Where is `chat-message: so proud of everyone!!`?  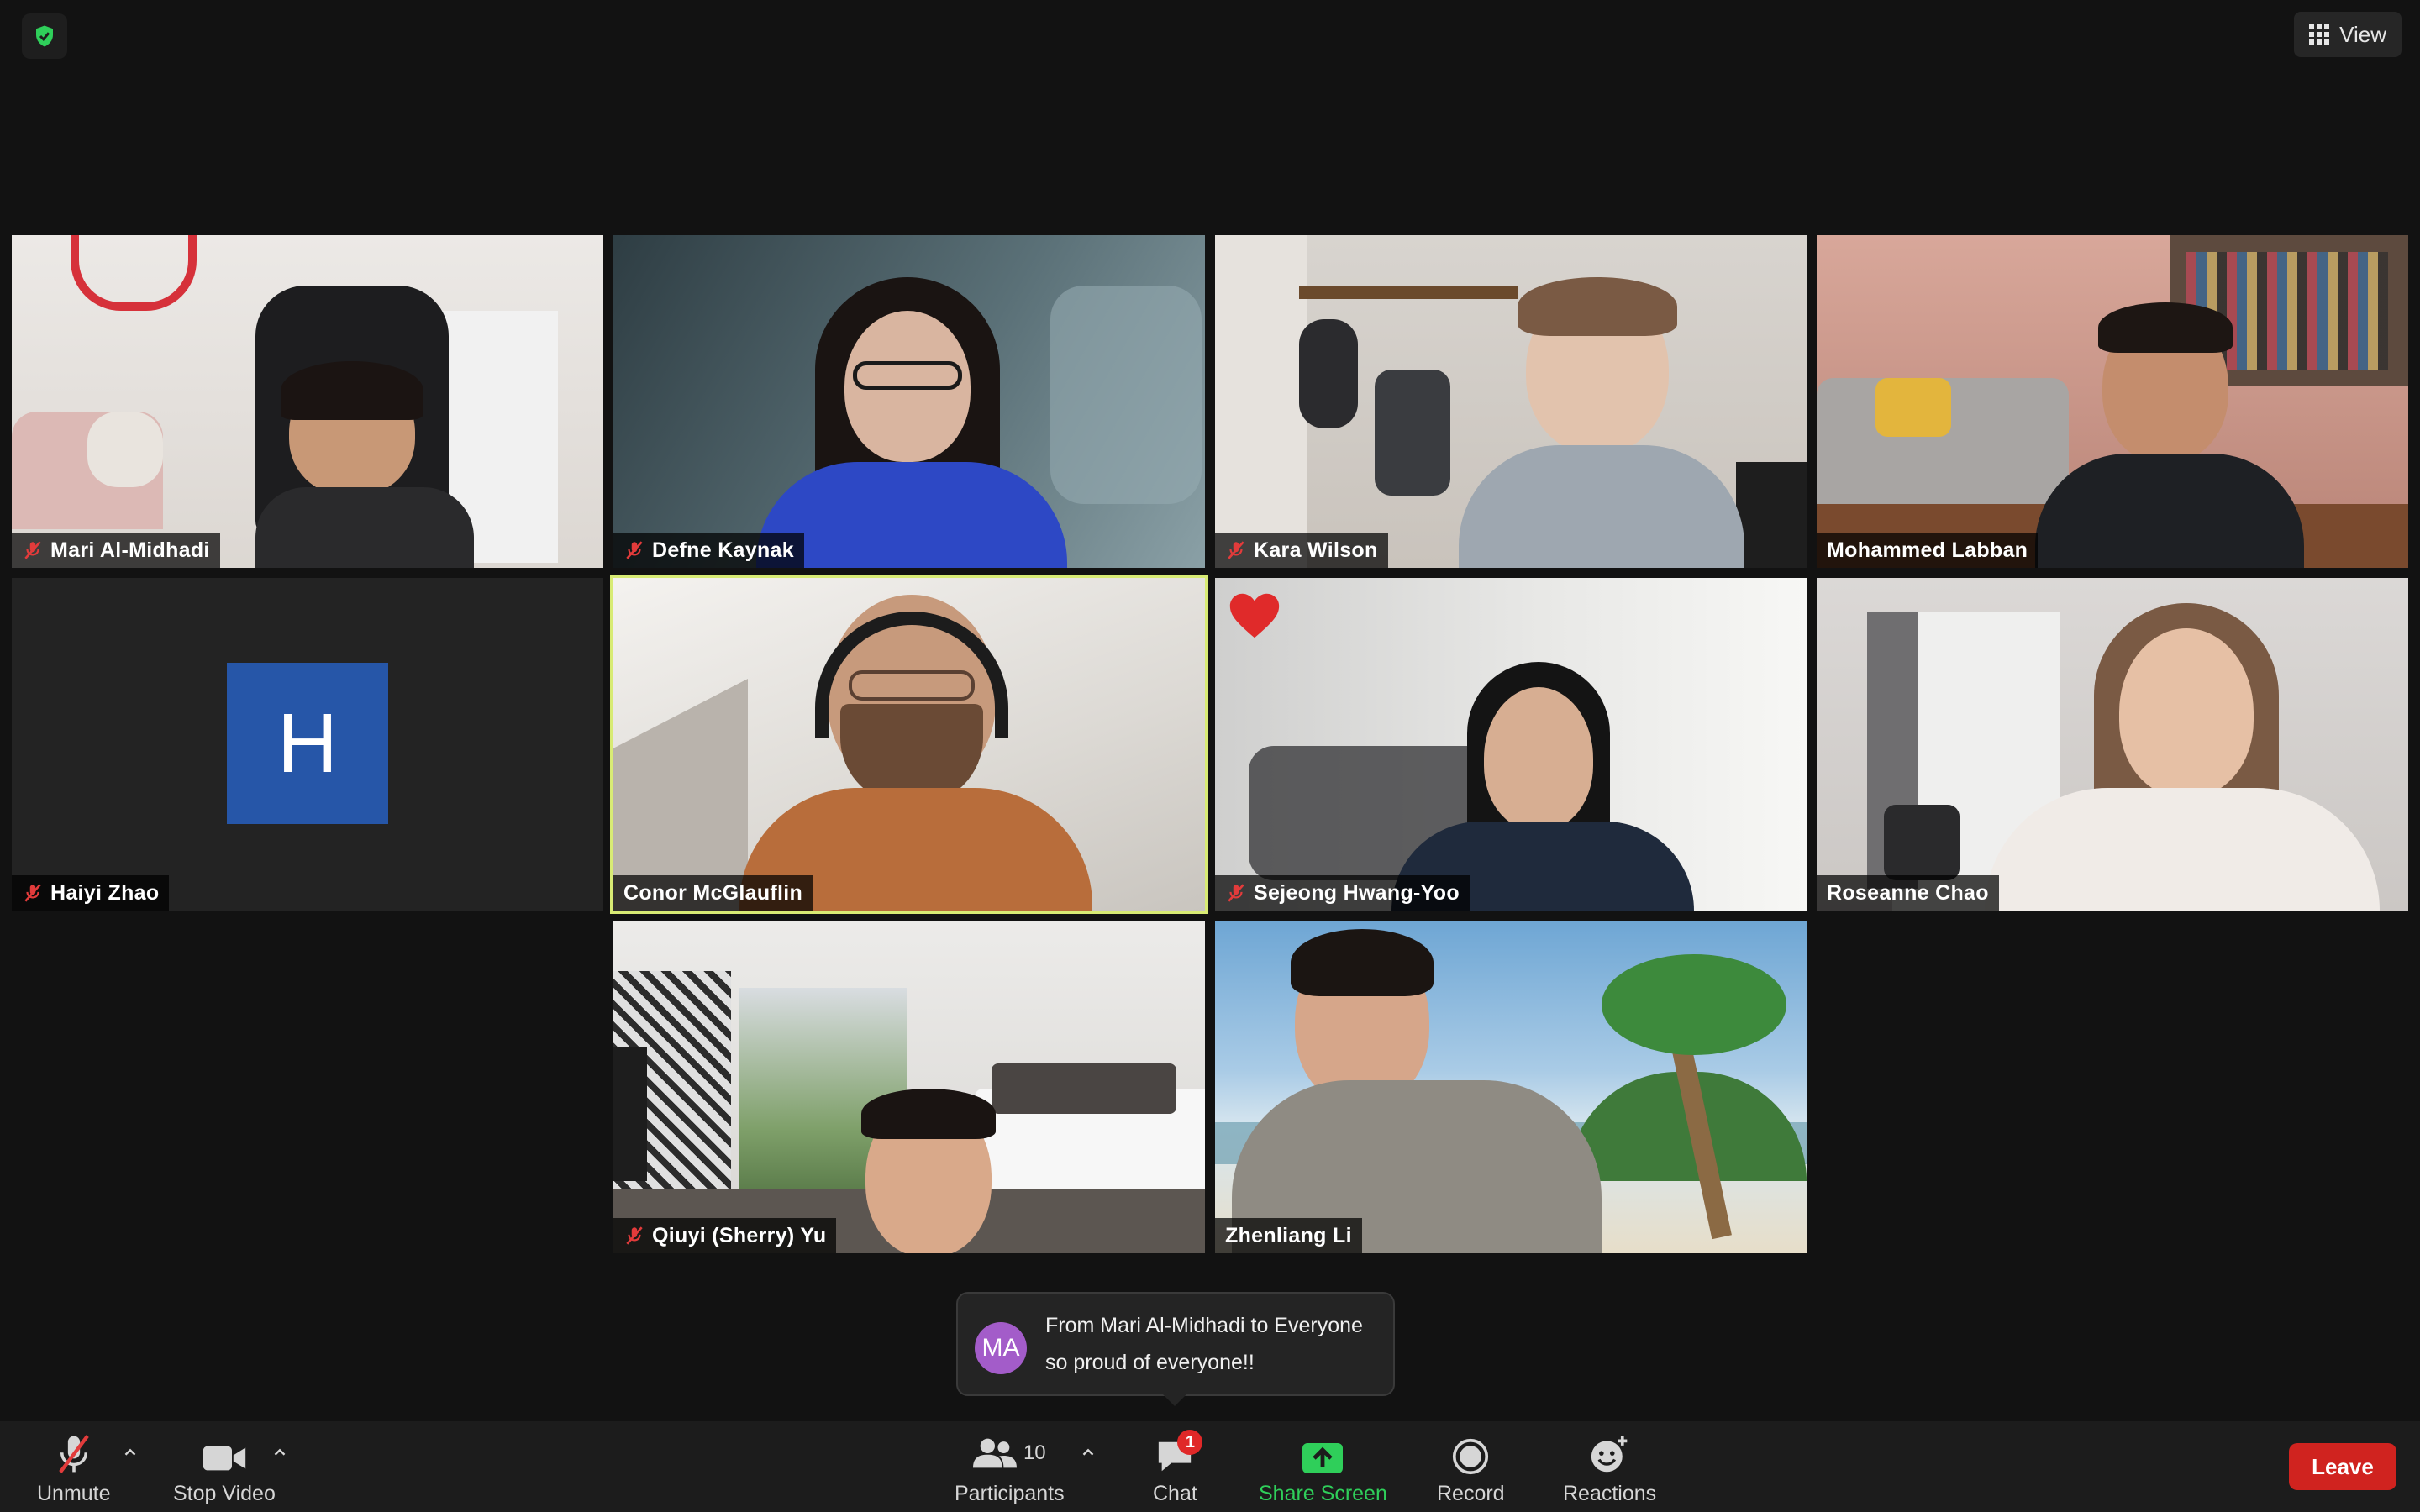
chat-message: so proud of everyone!! is located at coordinates (1150, 1362).